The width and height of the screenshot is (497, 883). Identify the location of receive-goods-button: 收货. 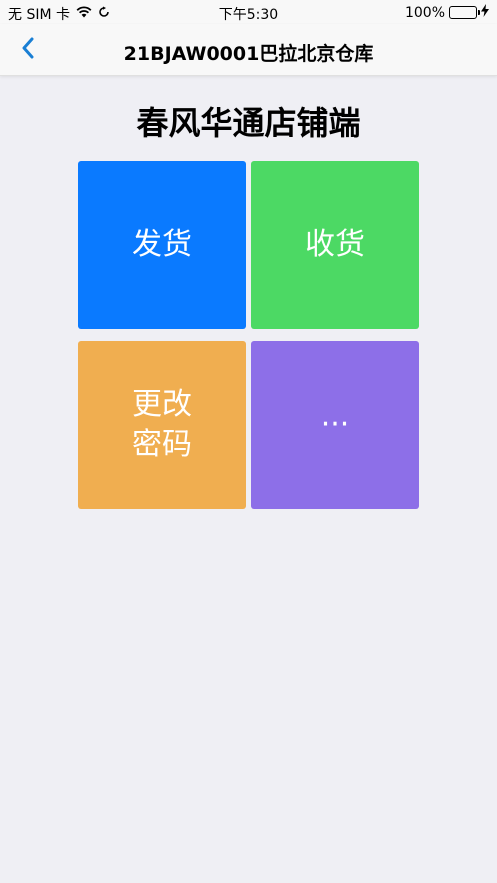
(335, 245).